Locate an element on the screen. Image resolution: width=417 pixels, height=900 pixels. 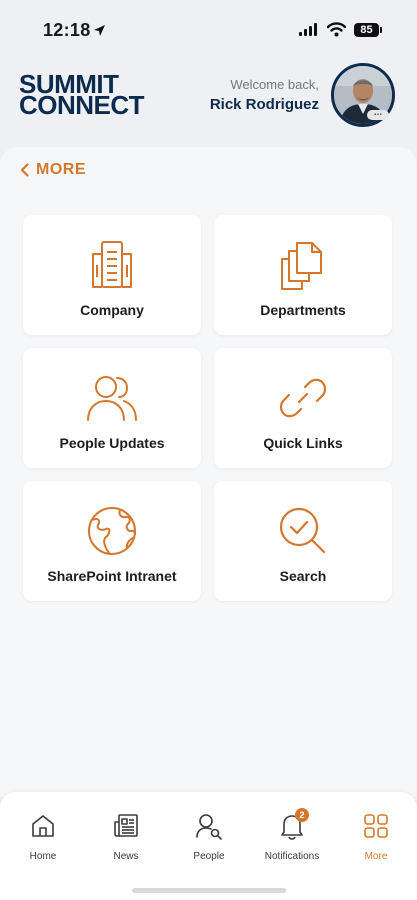
tile-label: Quick Links is located at coordinates (303, 443).